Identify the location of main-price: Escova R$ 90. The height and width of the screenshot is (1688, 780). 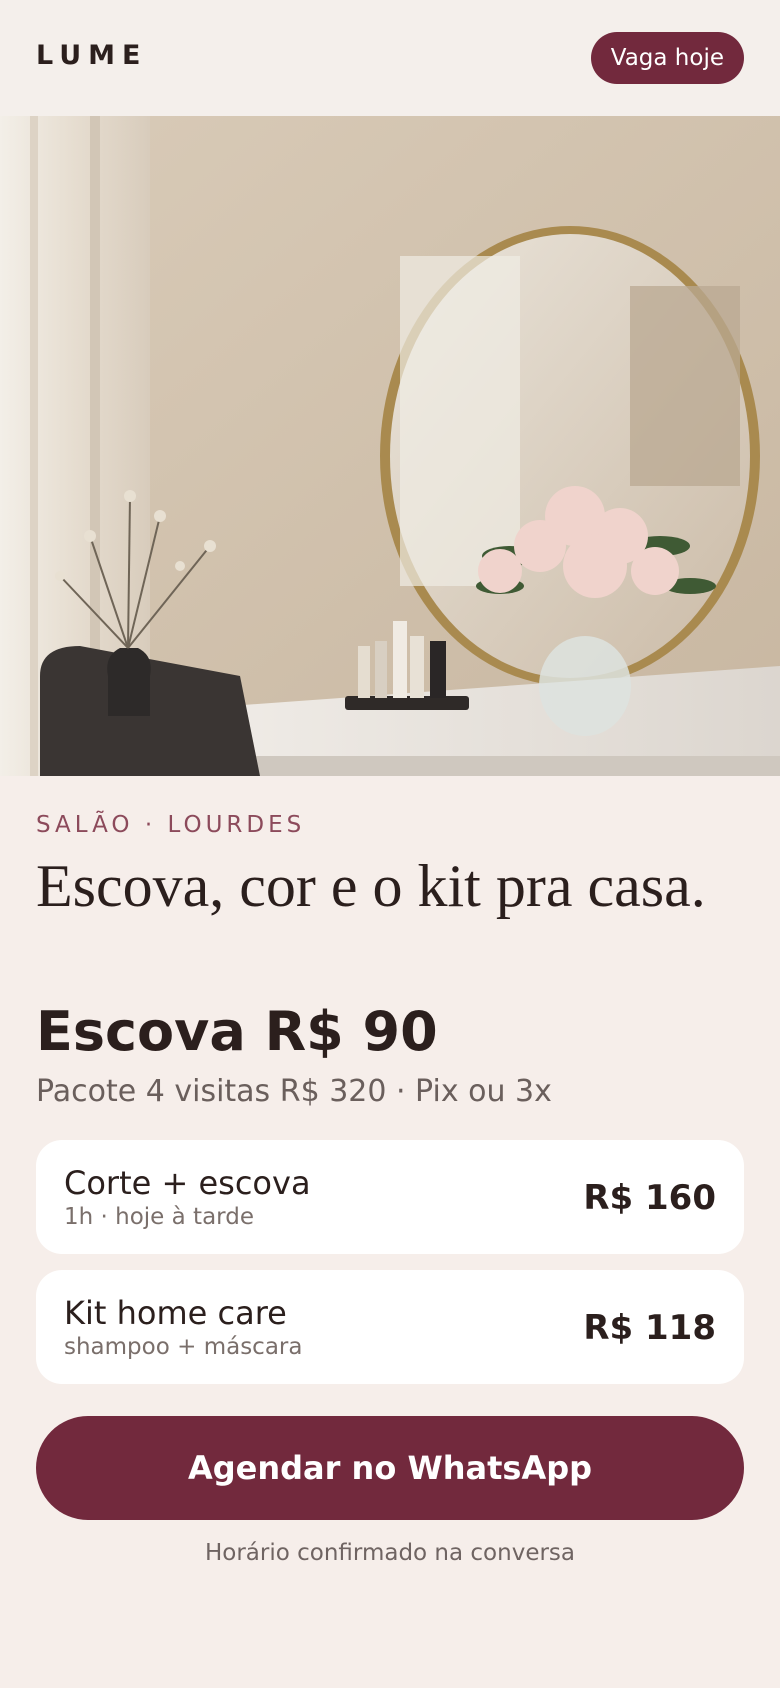
(237, 1031).